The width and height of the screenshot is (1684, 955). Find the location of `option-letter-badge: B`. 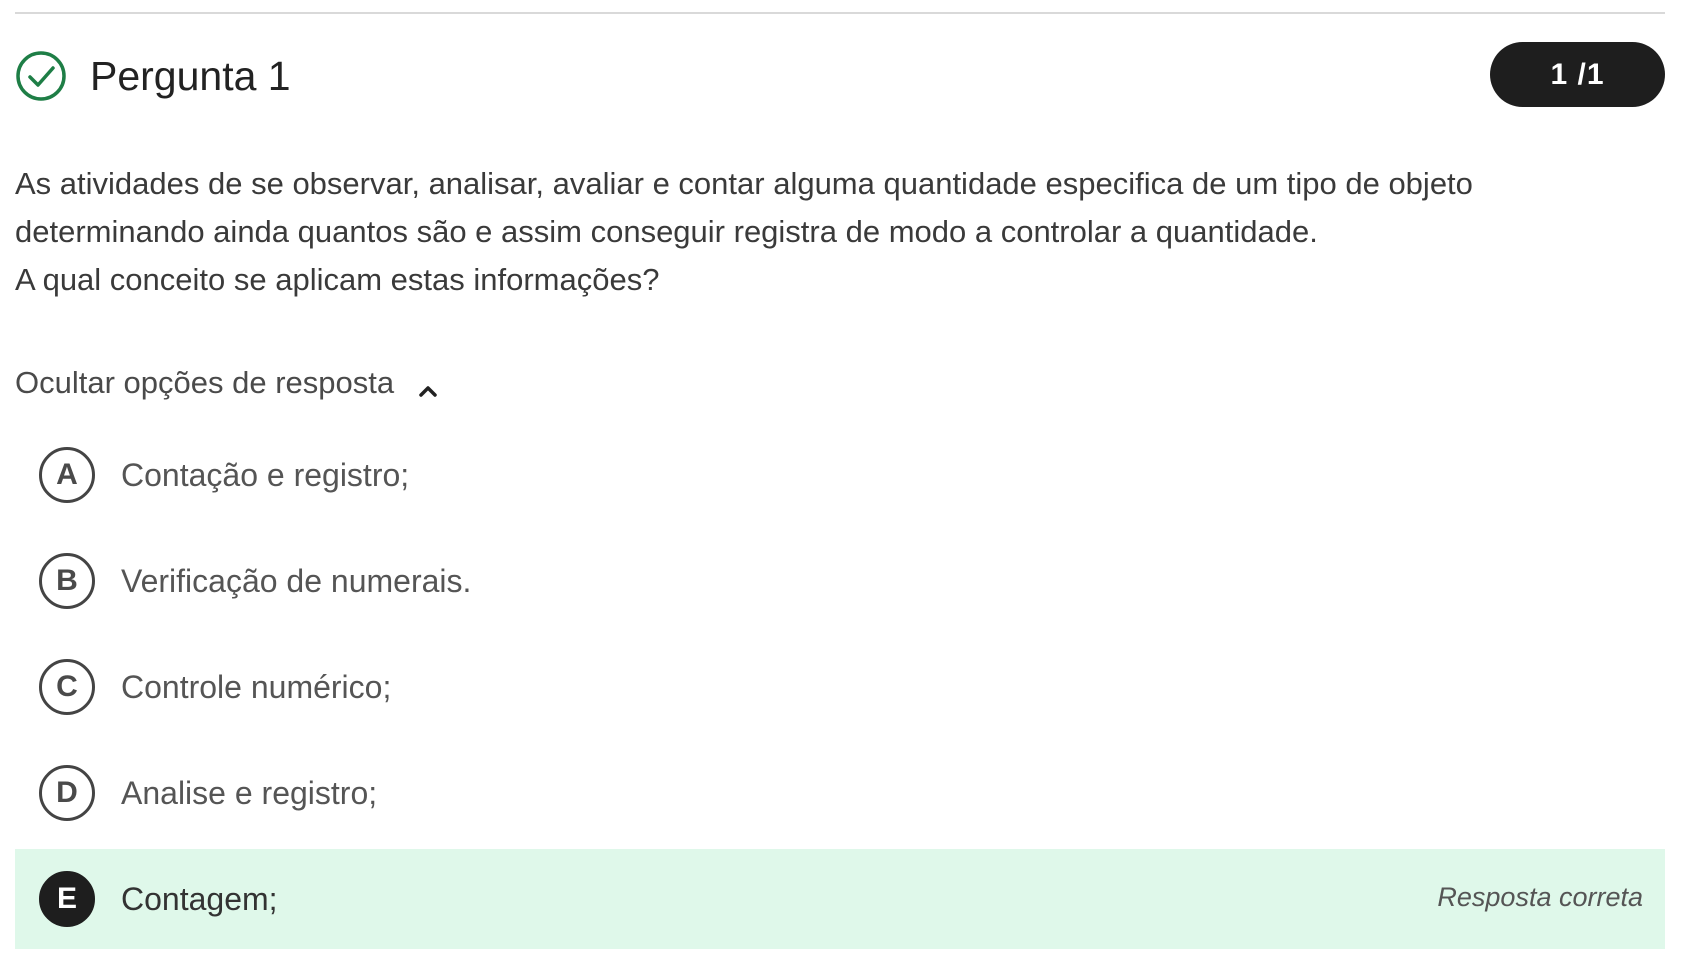

option-letter-badge: B is located at coordinates (67, 581).